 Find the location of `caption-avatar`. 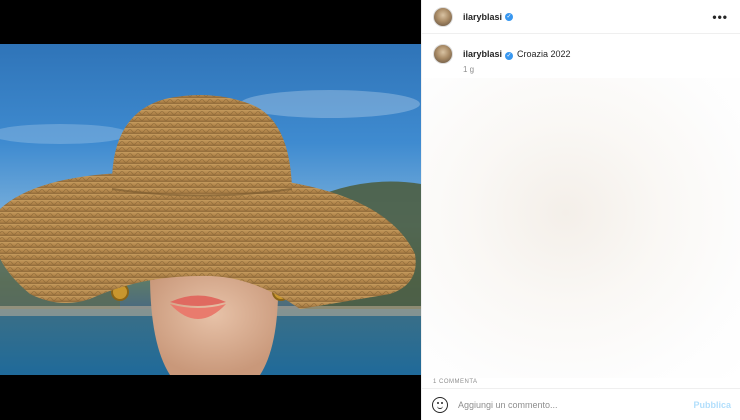

caption-avatar is located at coordinates (443, 54).